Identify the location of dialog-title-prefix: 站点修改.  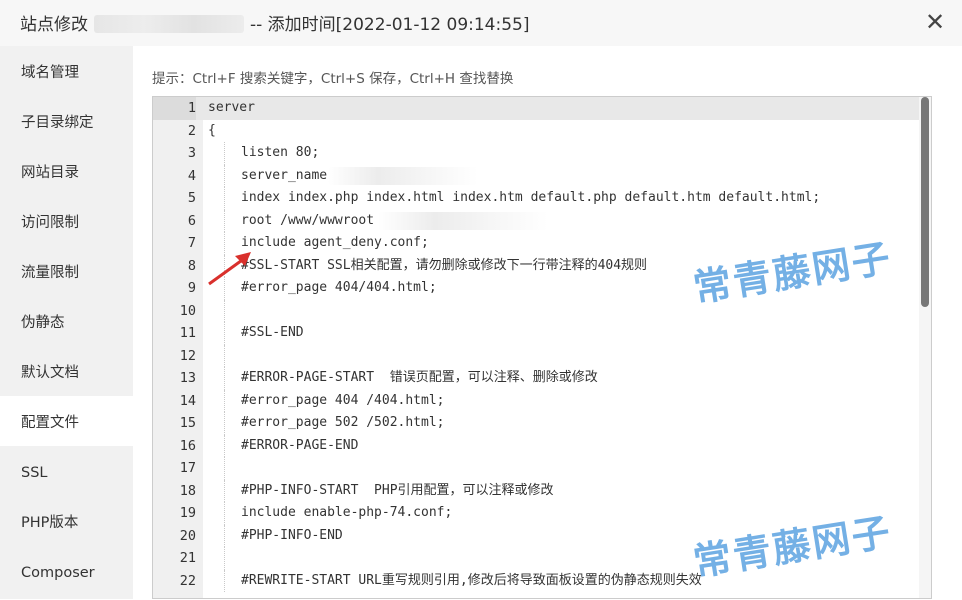
(54, 25).